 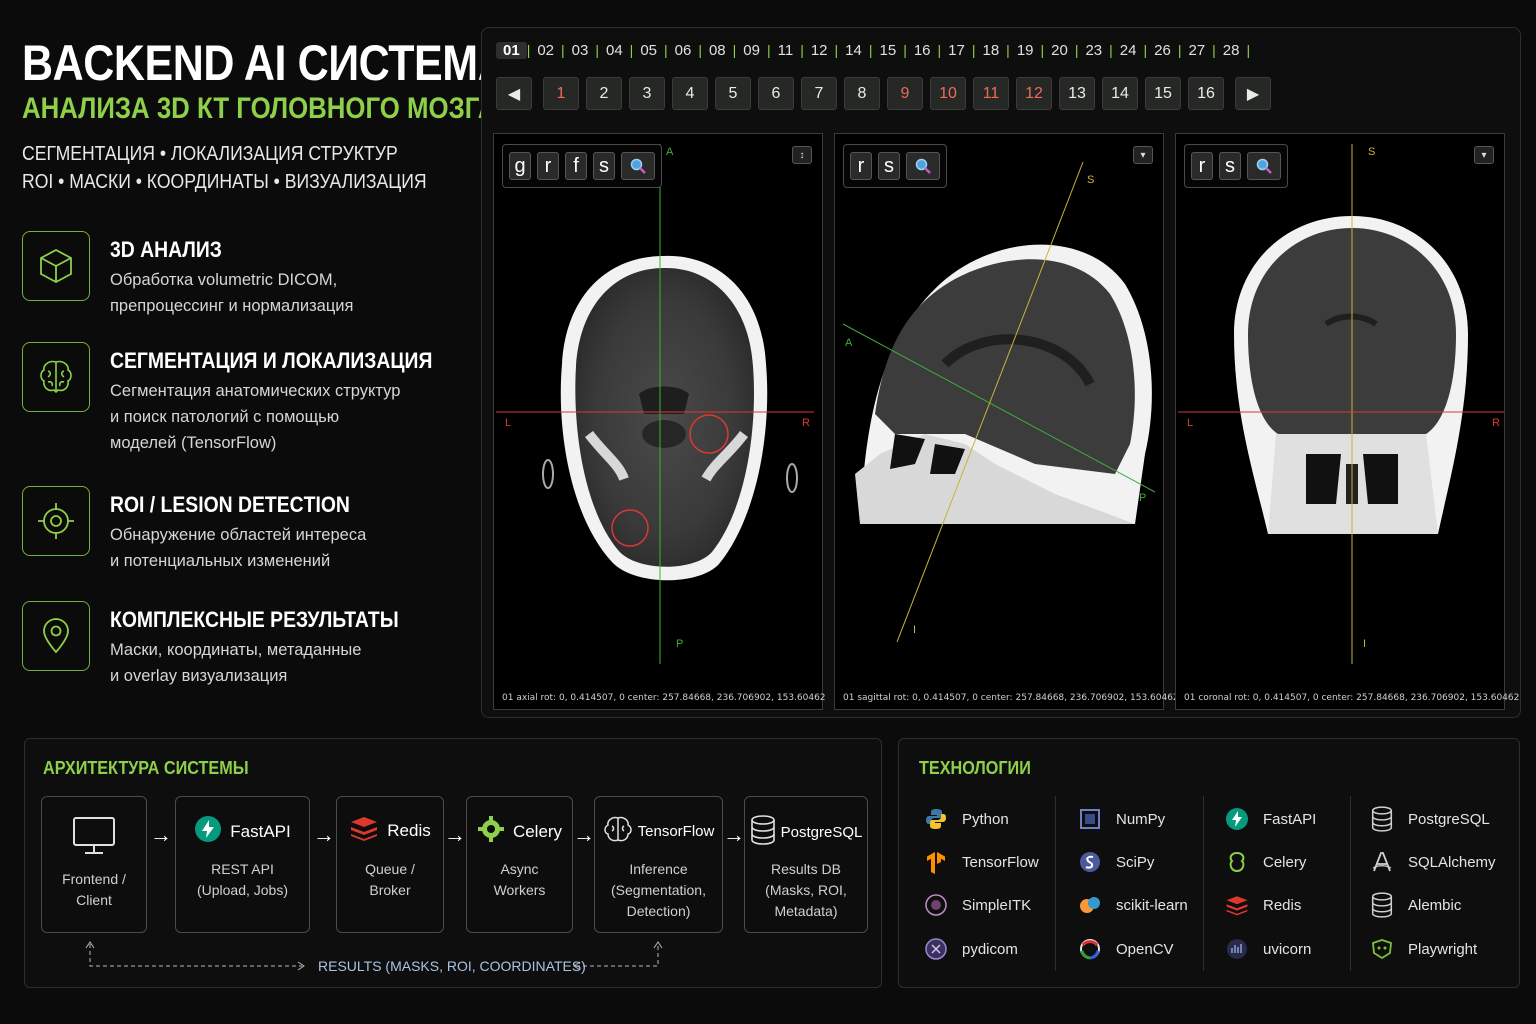 I want to click on page-button-9: 9, so click(x=905, y=93).